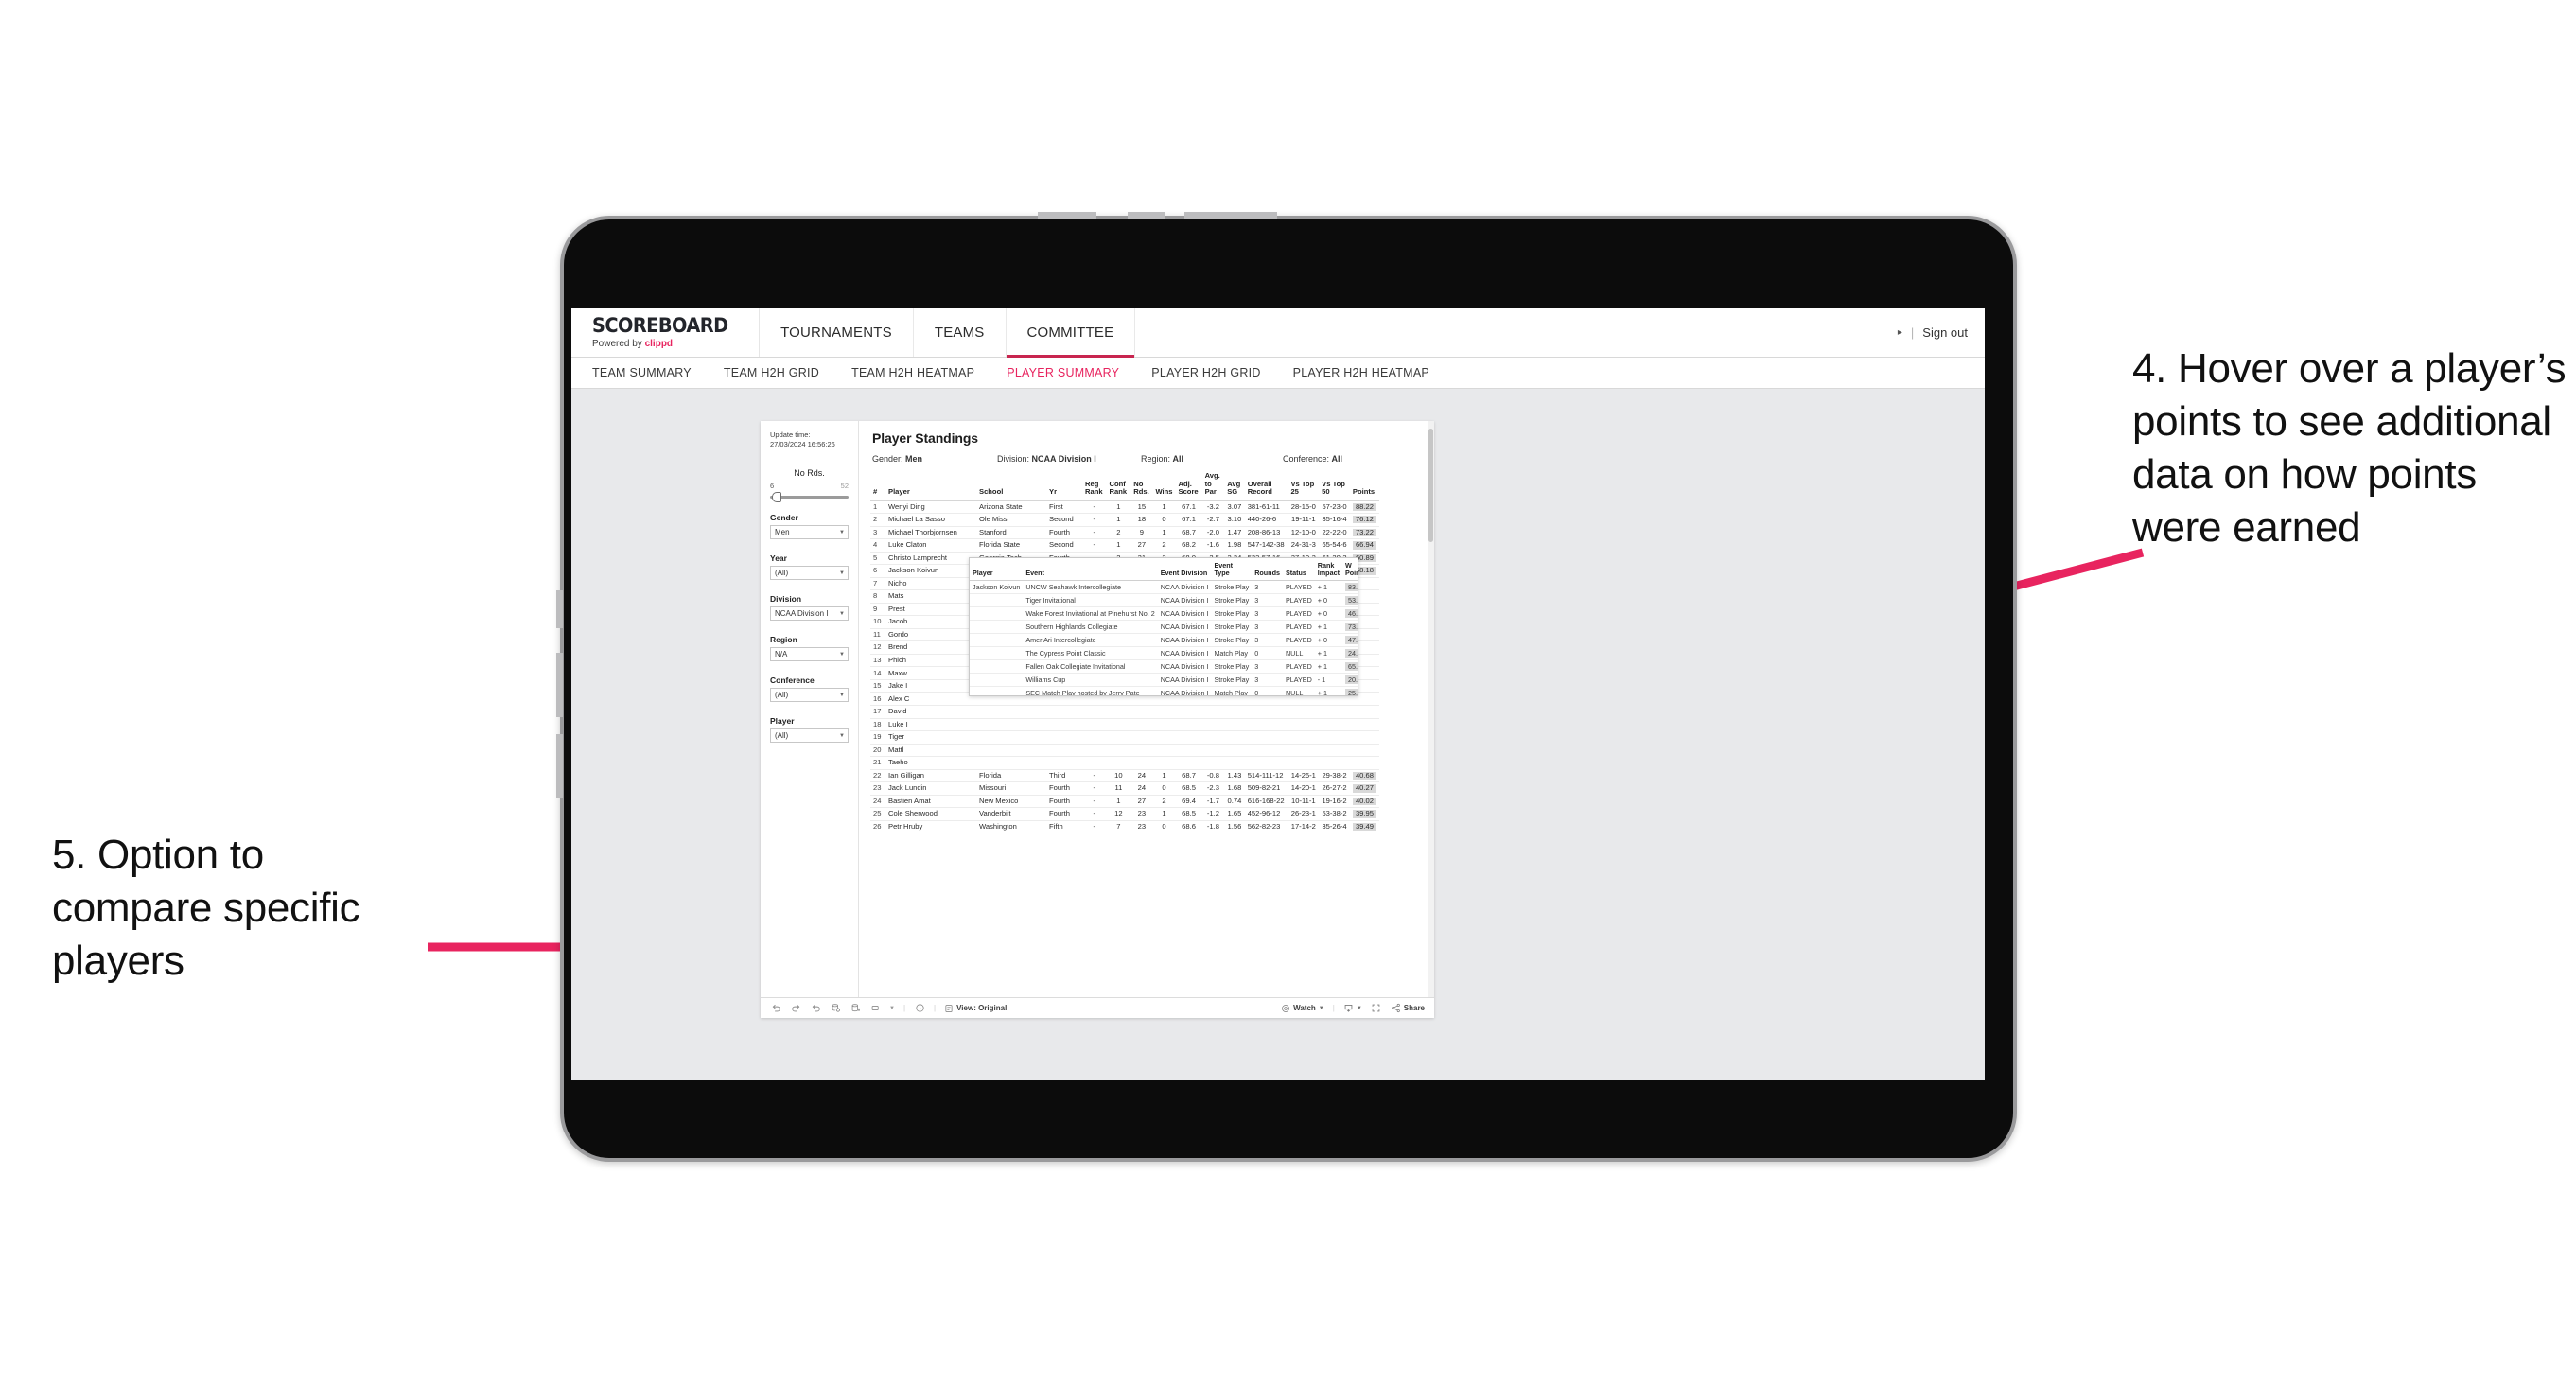 Image resolution: width=2576 pixels, height=1386 pixels. Describe the element at coordinates (816, 1008) in the screenshot. I see `revert-icon` at that location.